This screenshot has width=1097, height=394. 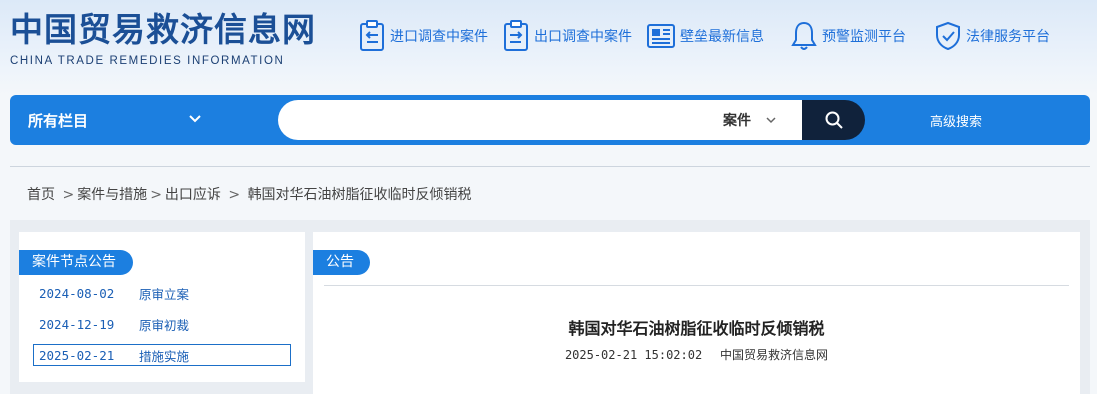 I want to click on nav-import-cases: 进口调查中案件, so click(x=430, y=36).